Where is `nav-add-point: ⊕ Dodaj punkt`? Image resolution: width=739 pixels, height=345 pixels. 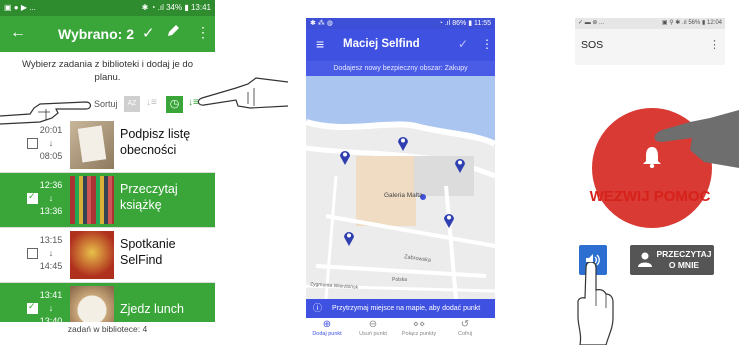 nav-add-point: ⊕ Dodaj punkt is located at coordinates (327, 331).